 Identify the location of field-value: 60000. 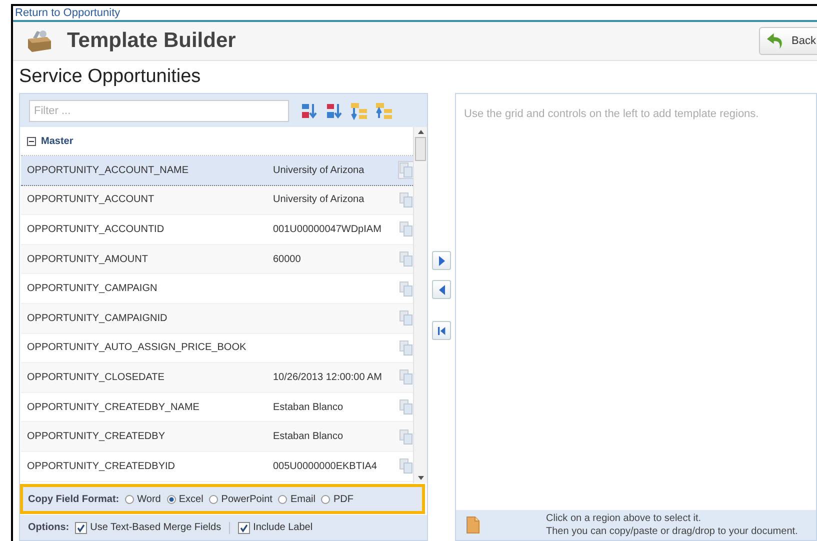
(287, 259).